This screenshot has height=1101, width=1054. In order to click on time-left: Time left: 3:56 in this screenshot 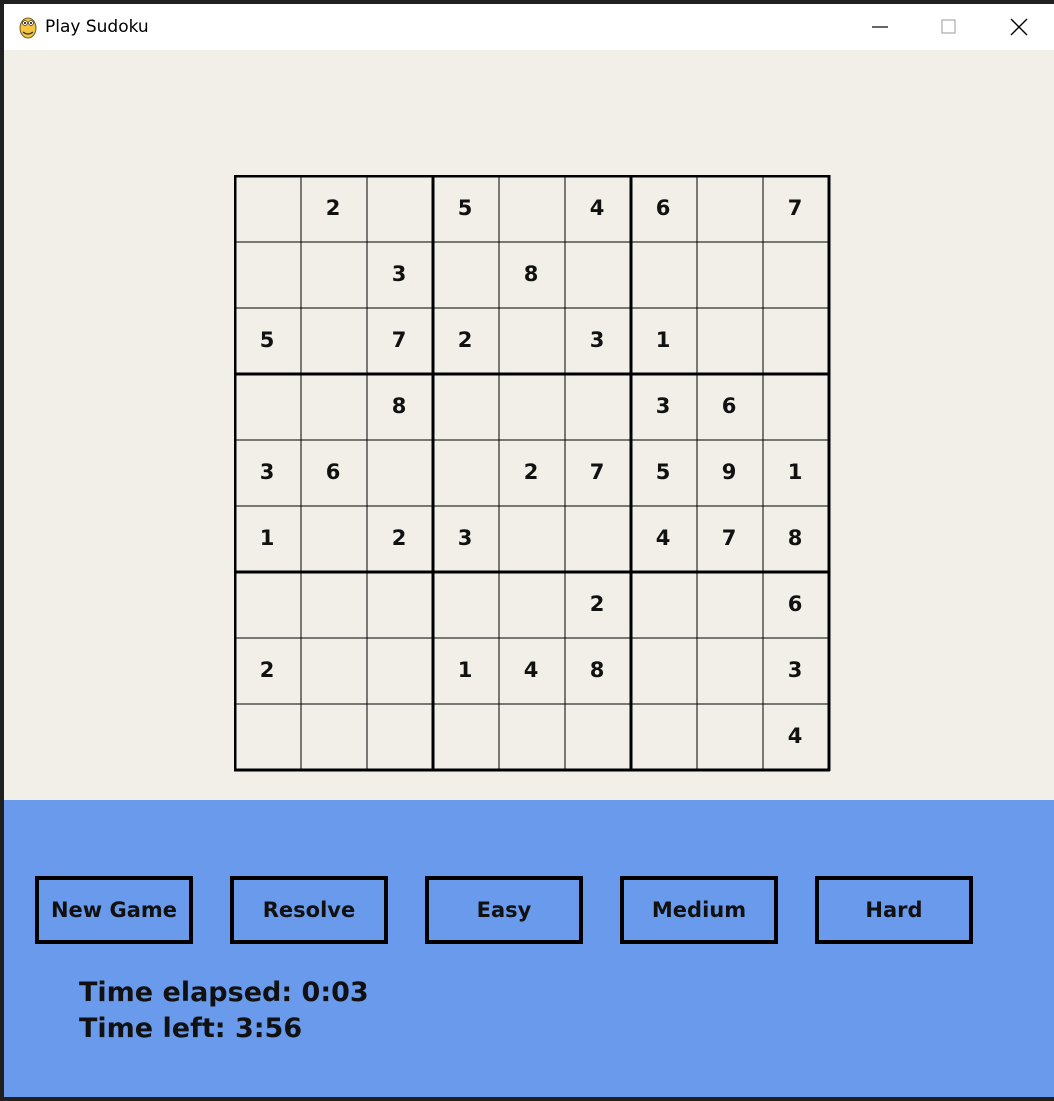, I will do `click(190, 1028)`.